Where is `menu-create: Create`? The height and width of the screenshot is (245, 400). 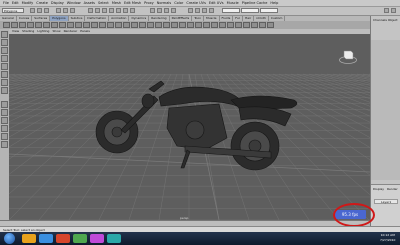 menu-create: Create is located at coordinates (42, 3).